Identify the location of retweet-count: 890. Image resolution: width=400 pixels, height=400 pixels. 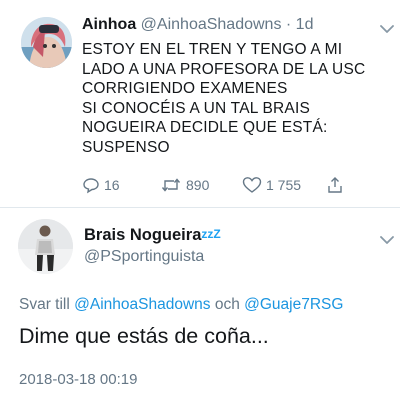
(198, 185).